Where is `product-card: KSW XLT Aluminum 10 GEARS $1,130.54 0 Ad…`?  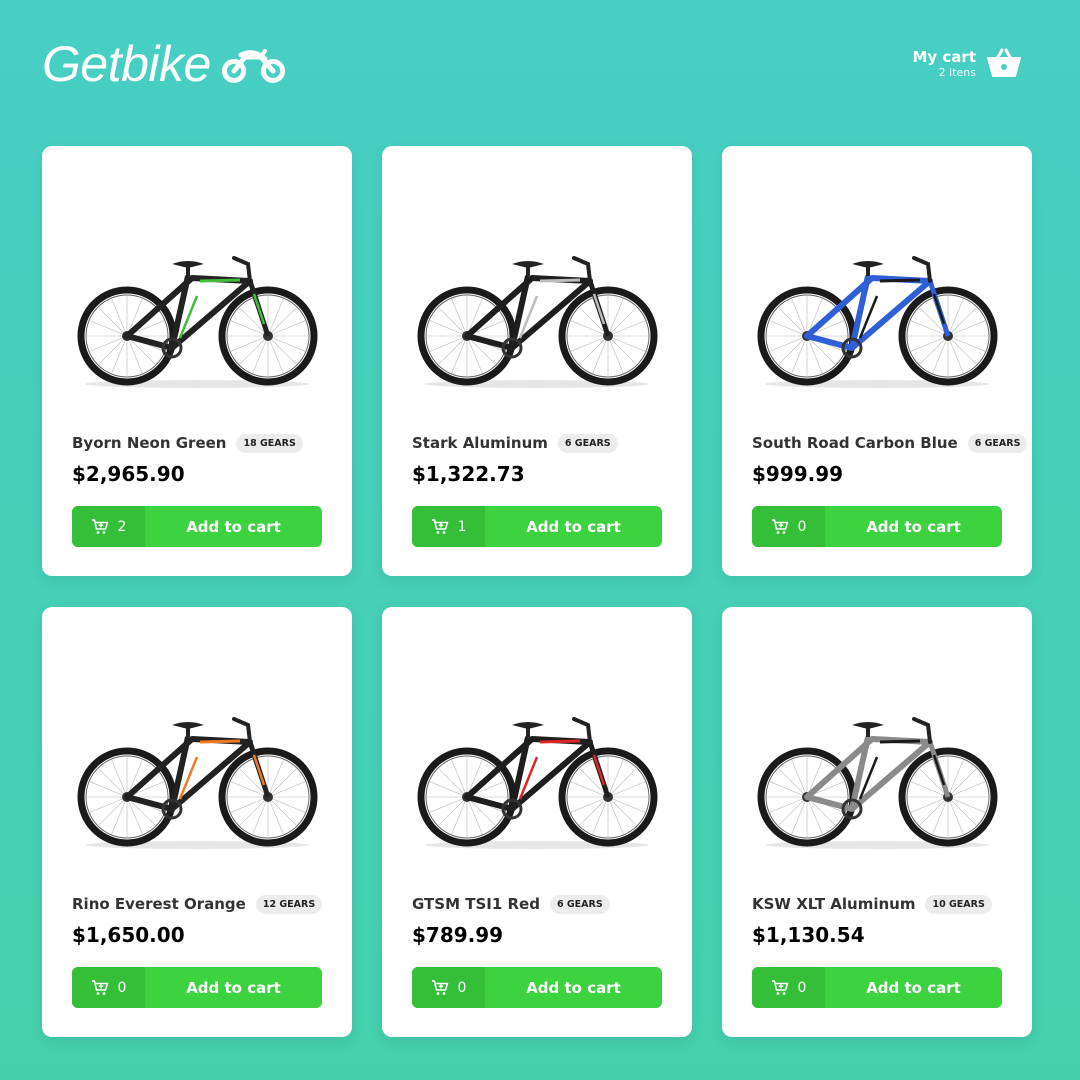
product-card: KSW XLT Aluminum 10 GEARS $1,130.54 0 Ad… is located at coordinates (877, 822).